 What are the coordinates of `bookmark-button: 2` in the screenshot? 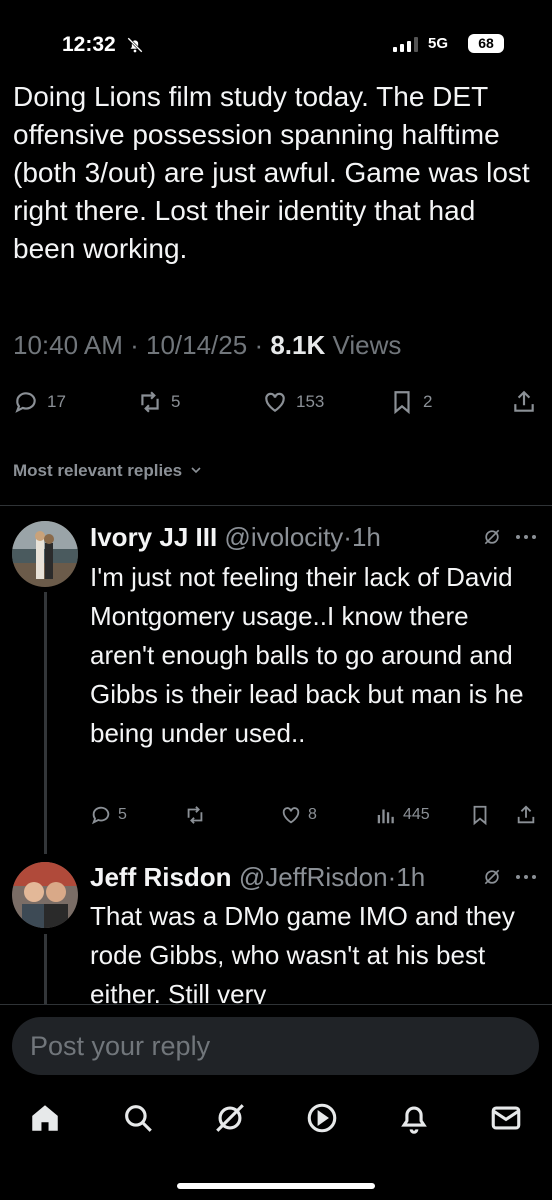 It's located at (410, 402).